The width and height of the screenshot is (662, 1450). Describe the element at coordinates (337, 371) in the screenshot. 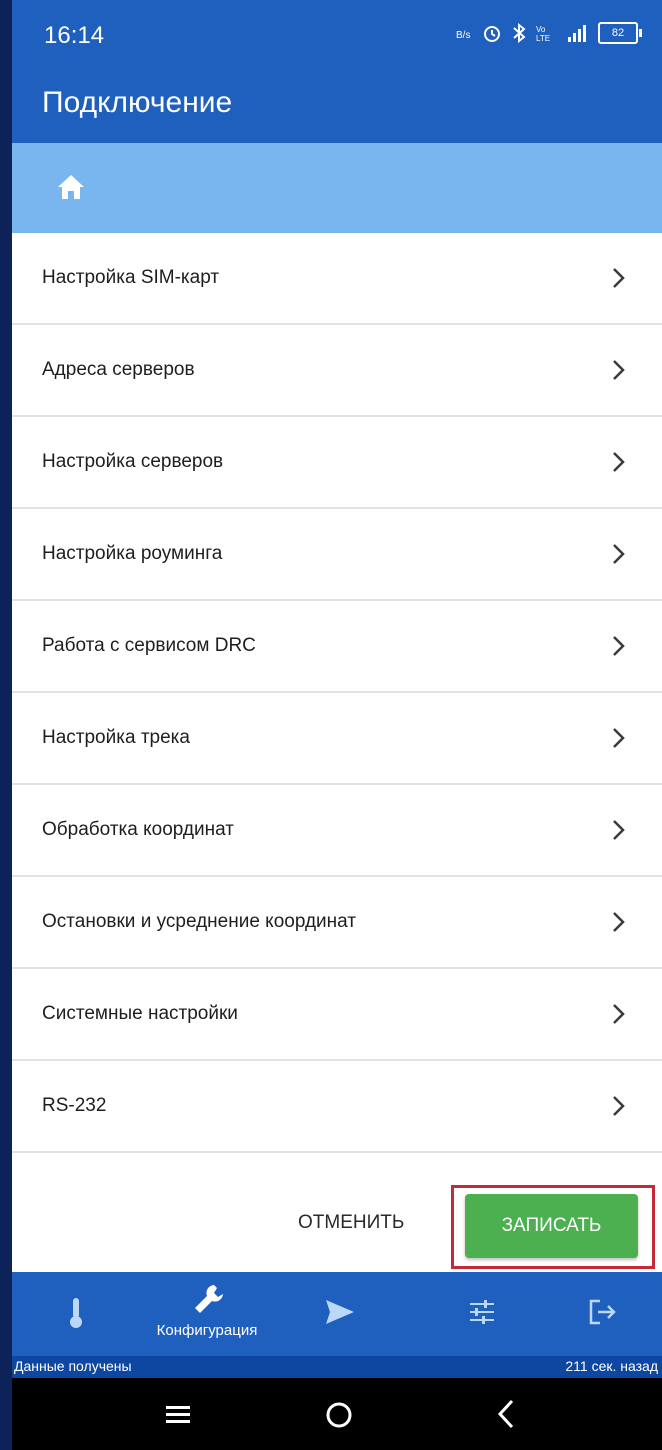

I see `menu-item-server-addresses: Адреса серверов` at that location.